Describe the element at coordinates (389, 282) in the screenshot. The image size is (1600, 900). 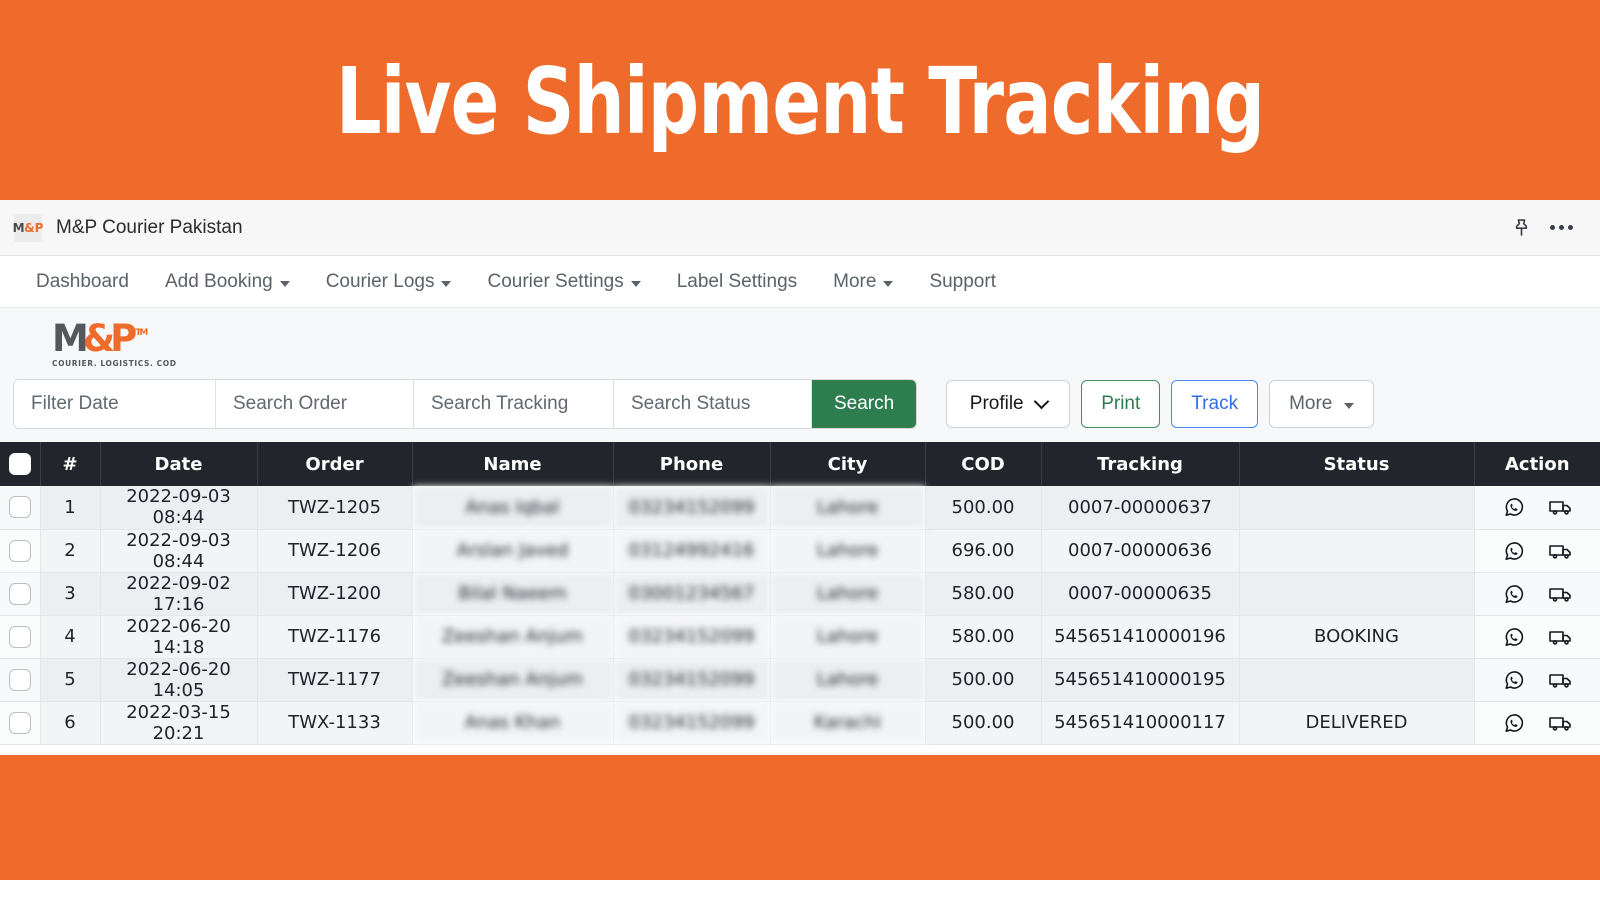
I see `nav-item-courier-logs: Courier Logs` at that location.